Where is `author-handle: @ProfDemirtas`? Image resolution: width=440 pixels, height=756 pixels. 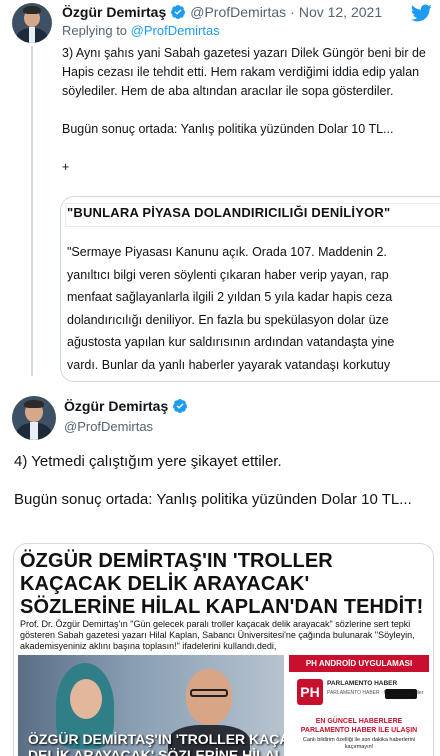 author-handle: @ProfDemirtas is located at coordinates (238, 12).